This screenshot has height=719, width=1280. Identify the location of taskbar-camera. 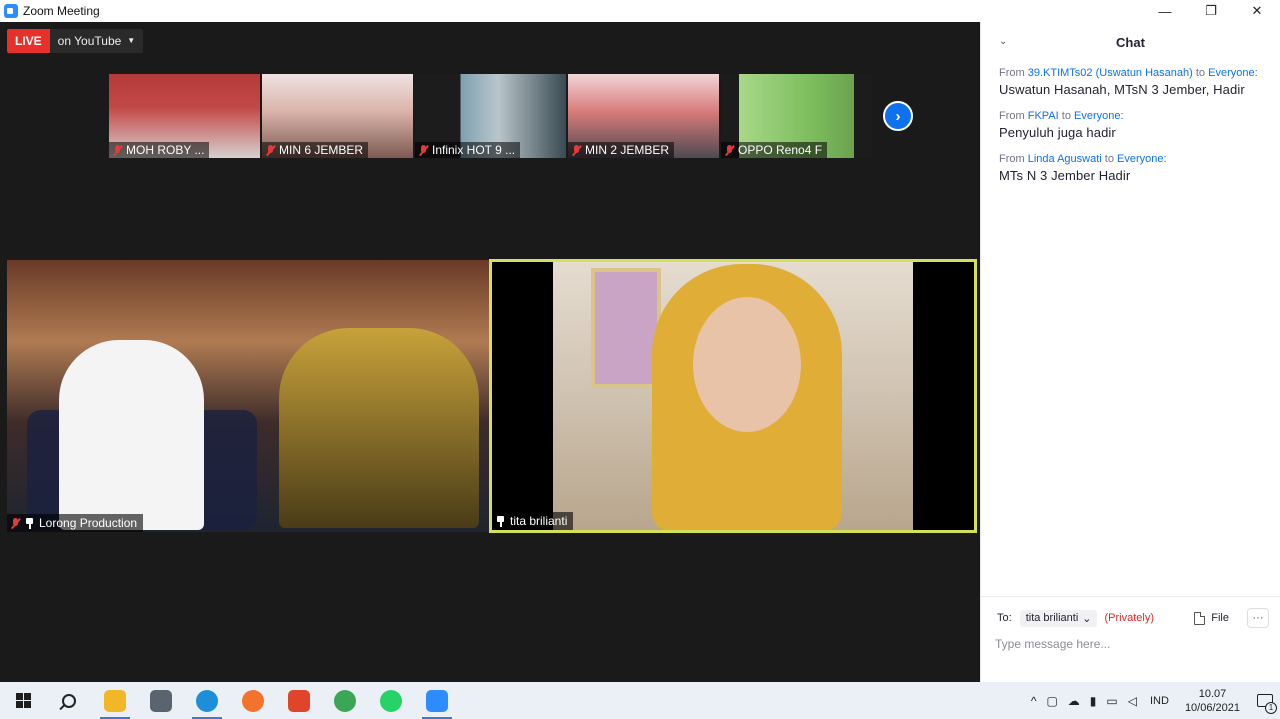
(161, 700).